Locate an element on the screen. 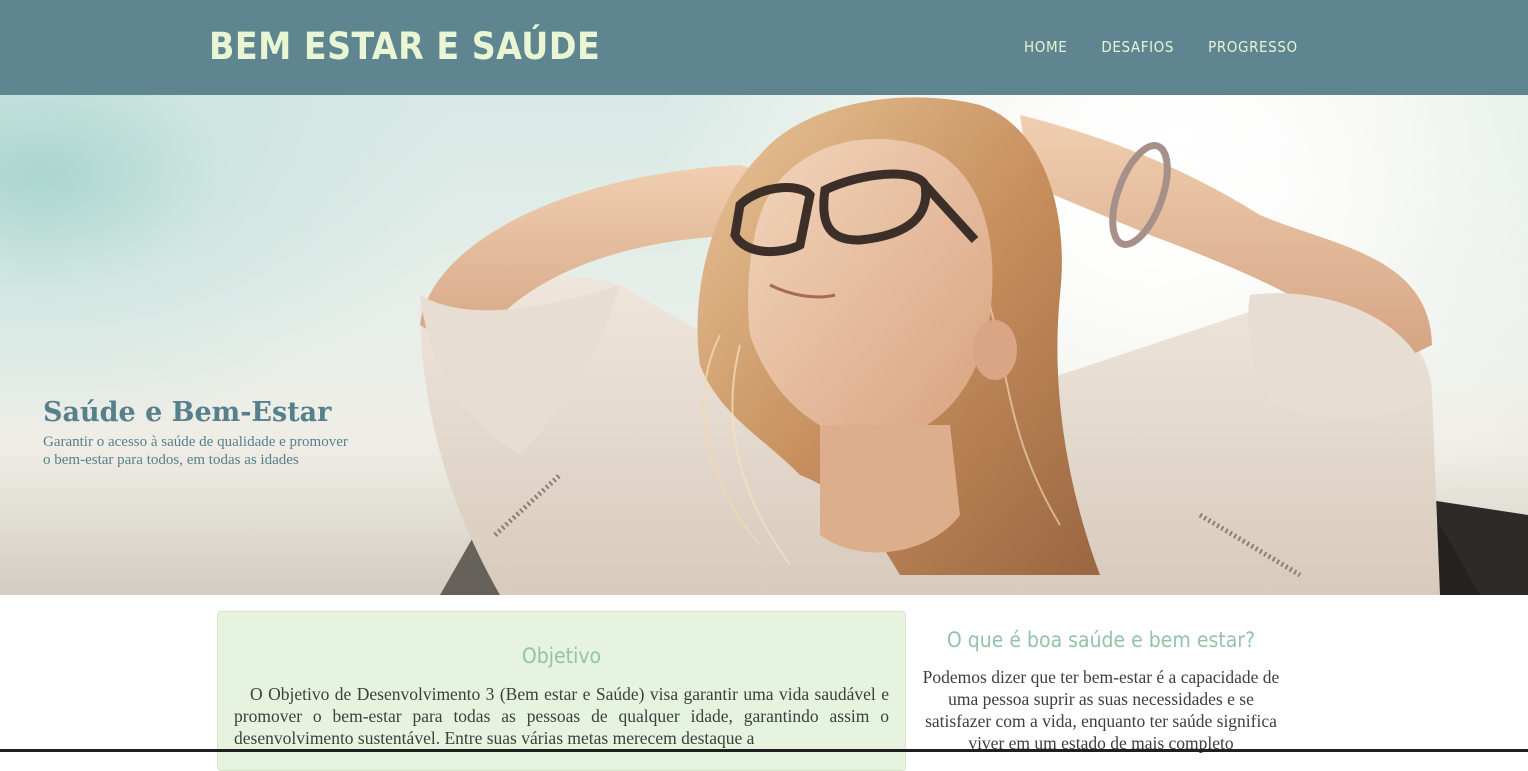  nav-home-link: HOME is located at coordinates (1045, 47).